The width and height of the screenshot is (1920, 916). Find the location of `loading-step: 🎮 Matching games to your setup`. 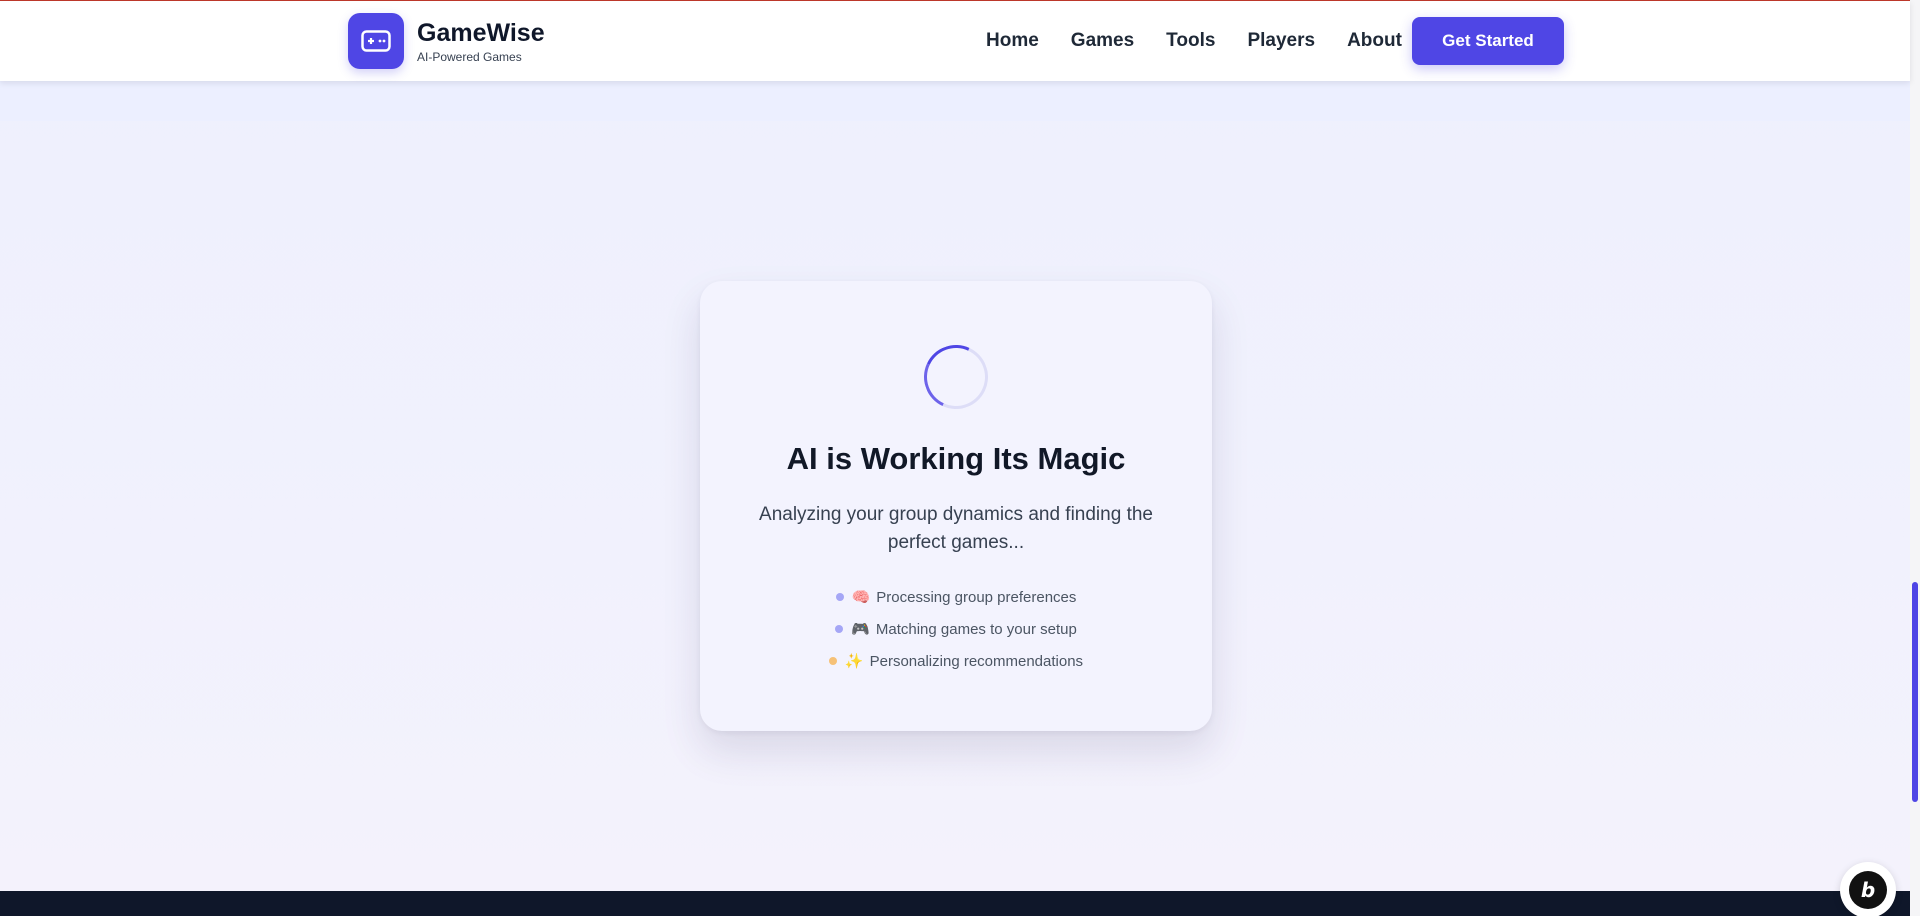

loading-step: 🎮 Matching games to your setup is located at coordinates (956, 629).